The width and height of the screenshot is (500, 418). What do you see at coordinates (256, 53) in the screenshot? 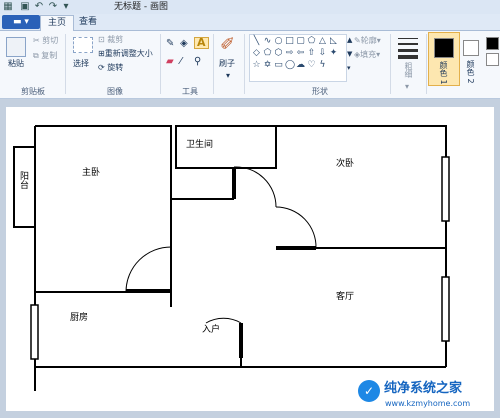
I see `diamond-shape-icon: ◇` at bounding box center [256, 53].